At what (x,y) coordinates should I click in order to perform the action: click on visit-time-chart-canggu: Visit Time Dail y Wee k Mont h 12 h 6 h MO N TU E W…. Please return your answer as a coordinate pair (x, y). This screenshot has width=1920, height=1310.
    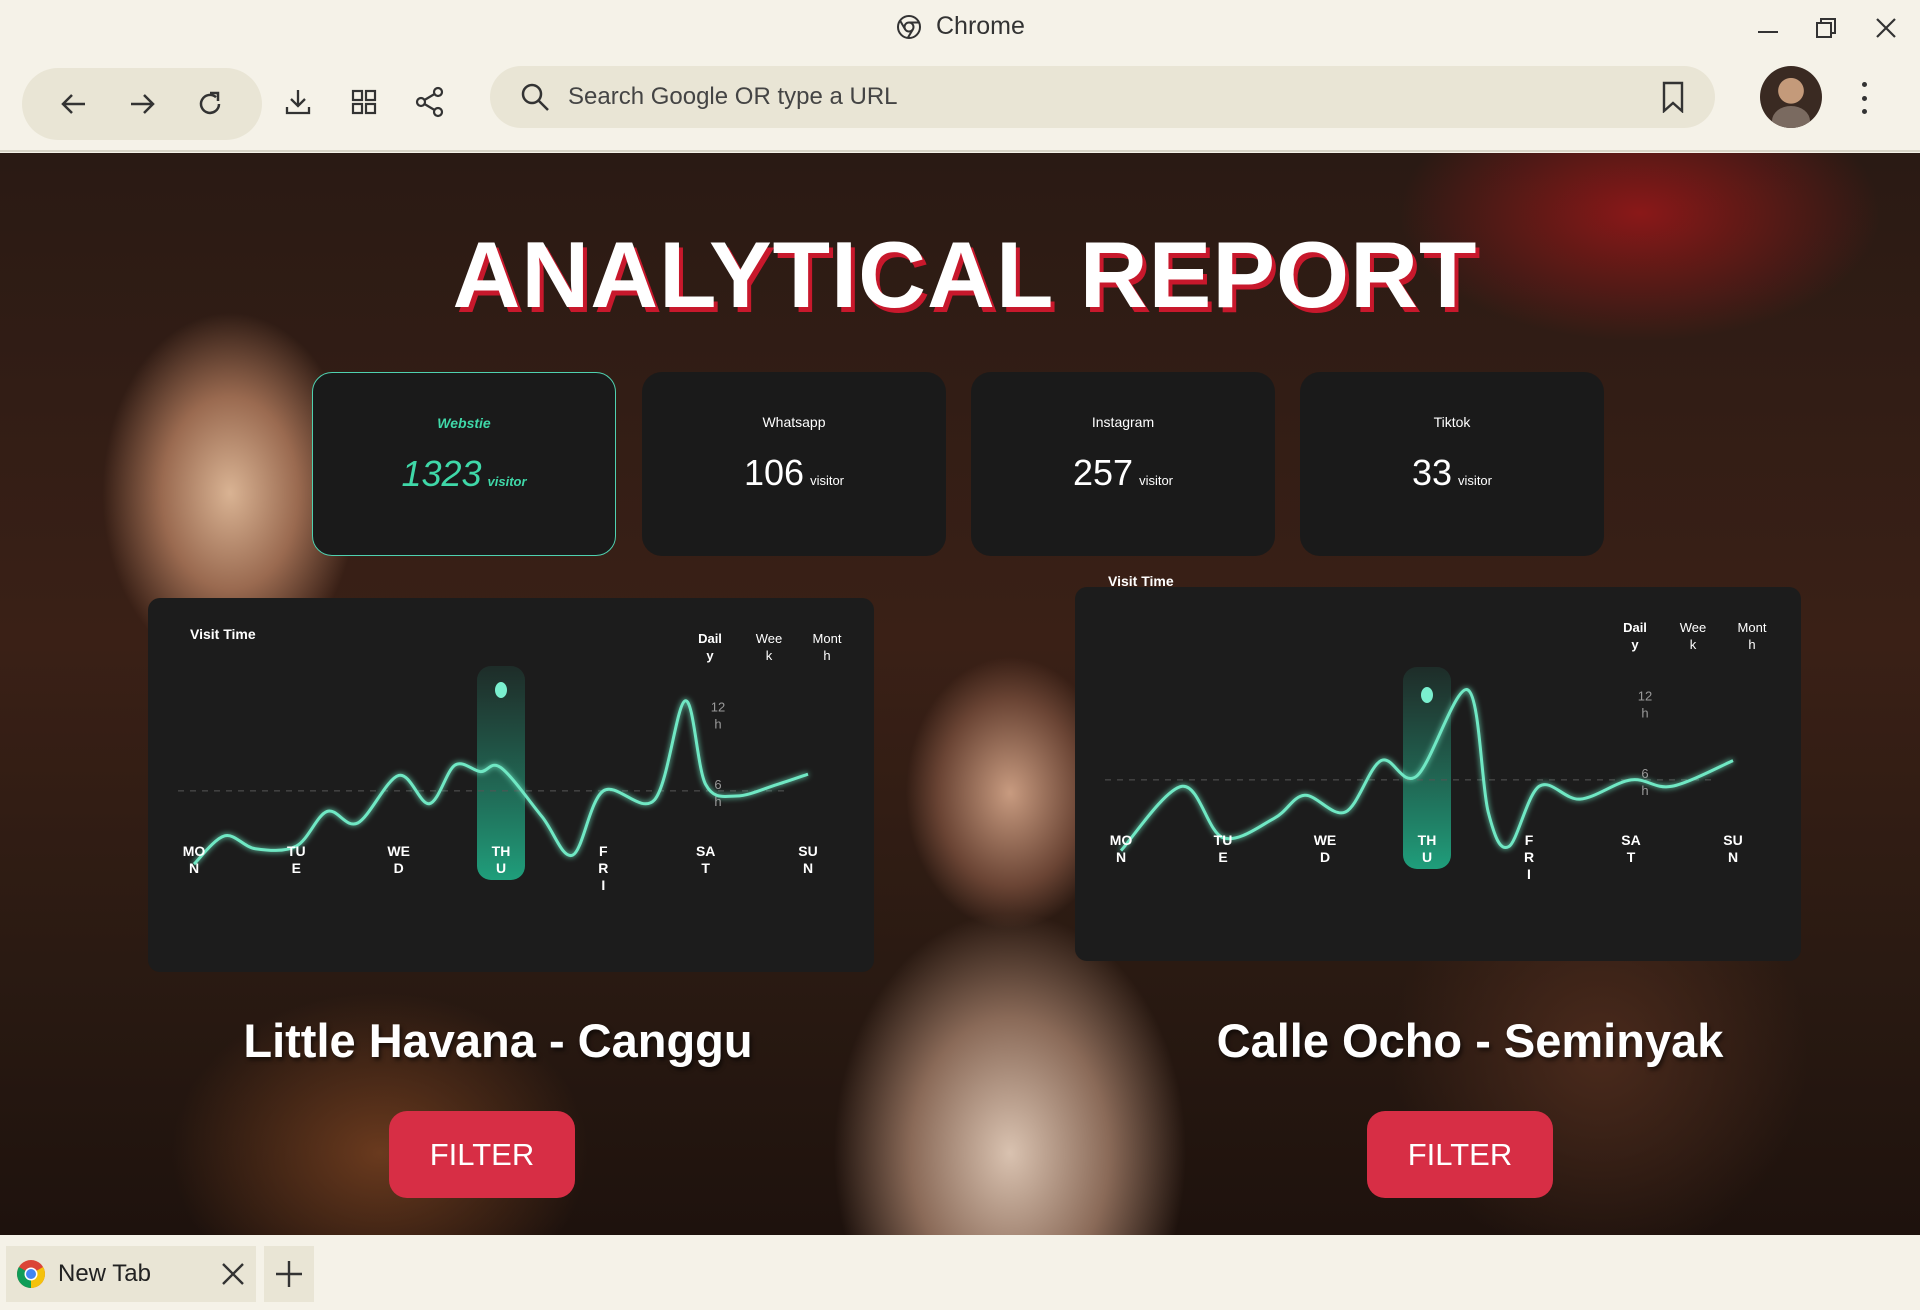
    Looking at the image, I should click on (511, 785).